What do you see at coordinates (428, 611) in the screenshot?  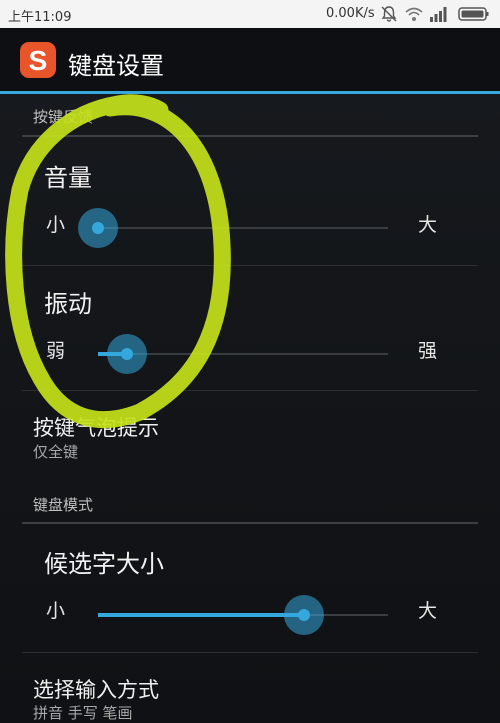 I see `candidate-size-max-label: 大` at bounding box center [428, 611].